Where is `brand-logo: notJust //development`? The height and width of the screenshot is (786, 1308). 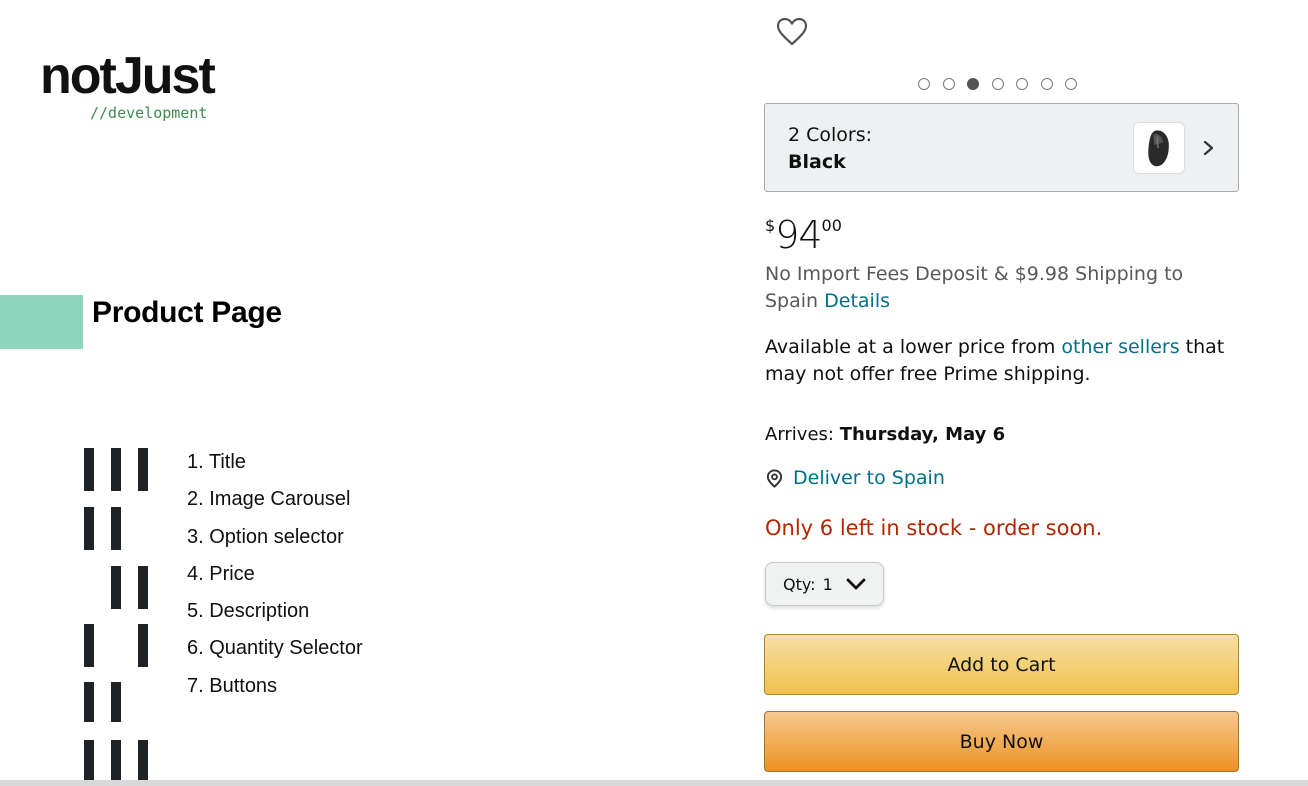
brand-logo: notJust //development is located at coordinates (128, 84).